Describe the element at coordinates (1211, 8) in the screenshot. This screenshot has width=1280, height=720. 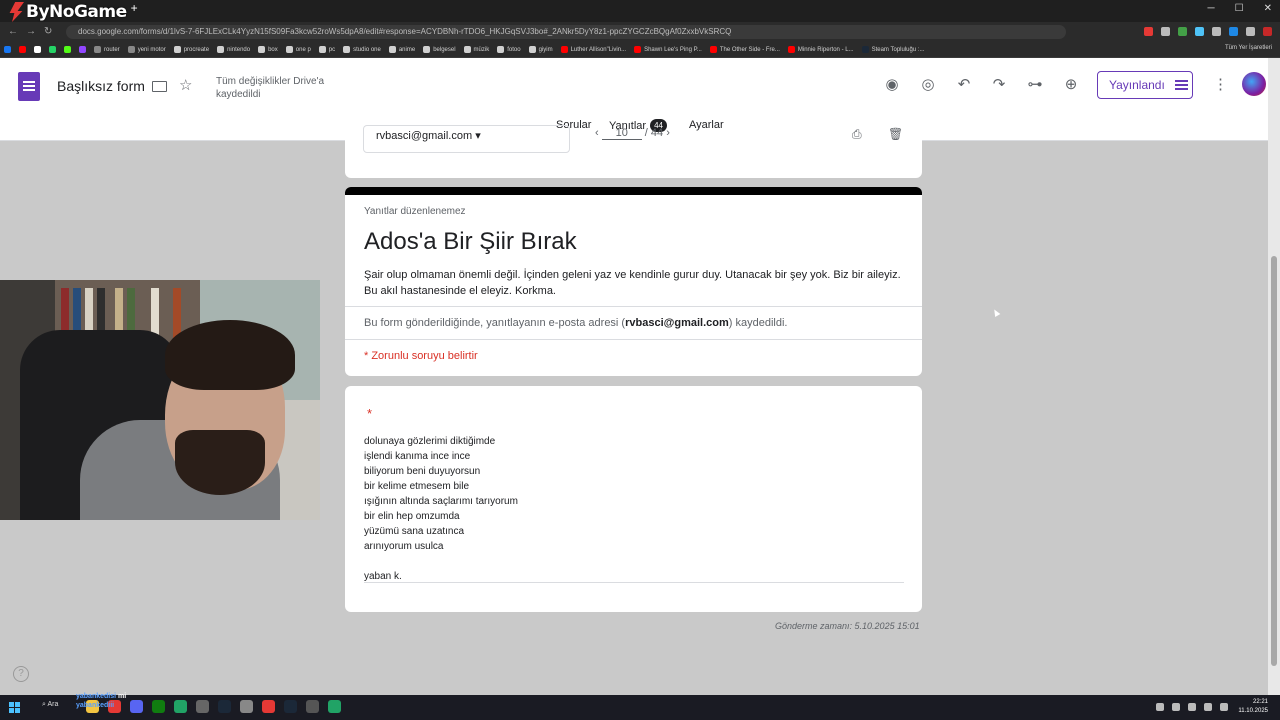
I see `minimize-icon: ─` at that location.